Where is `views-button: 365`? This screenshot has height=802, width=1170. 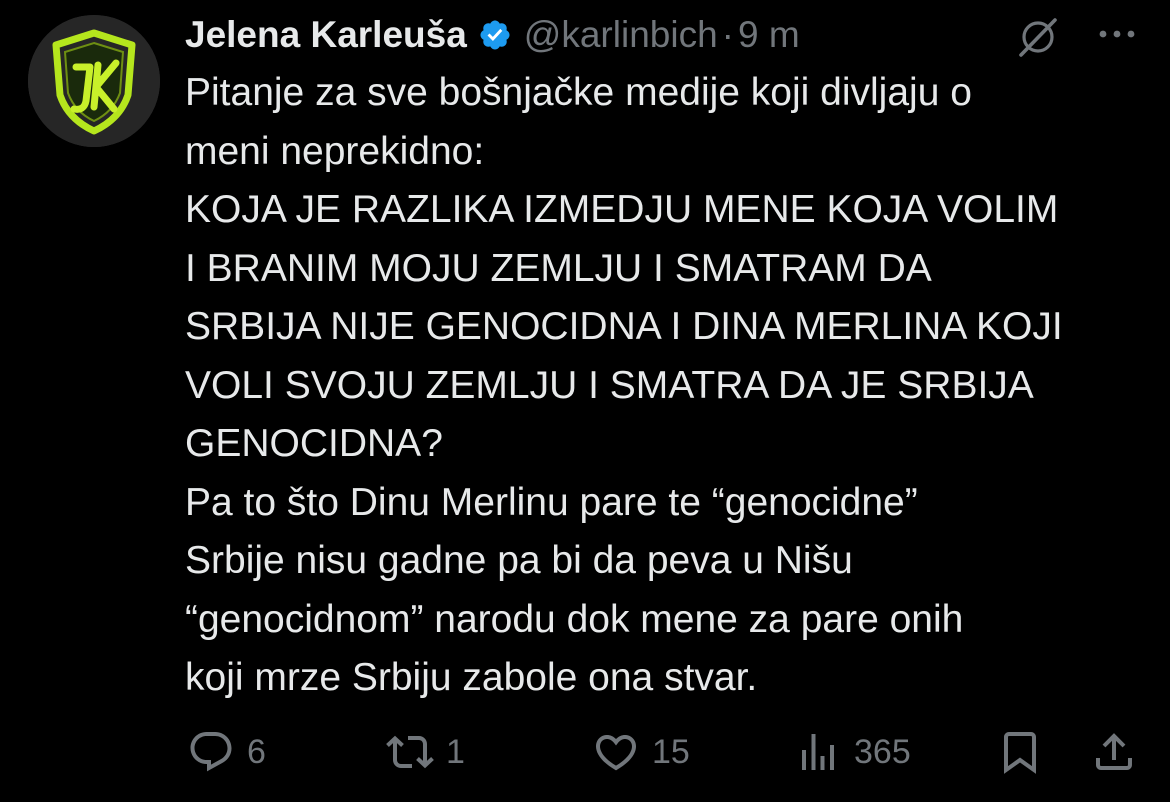
views-button: 365 is located at coordinates (852, 752).